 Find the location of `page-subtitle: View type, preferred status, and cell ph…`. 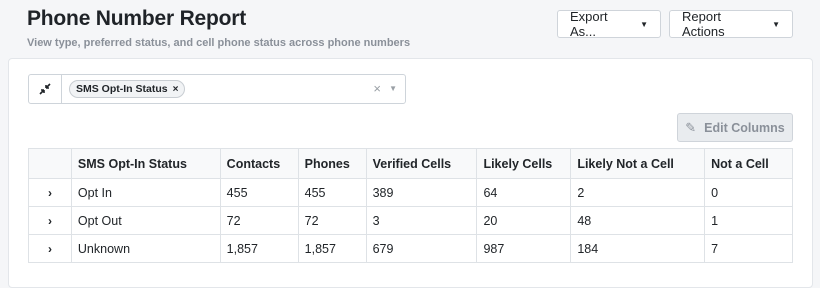

page-subtitle: View type, preferred status, and cell ph… is located at coordinates (219, 43).